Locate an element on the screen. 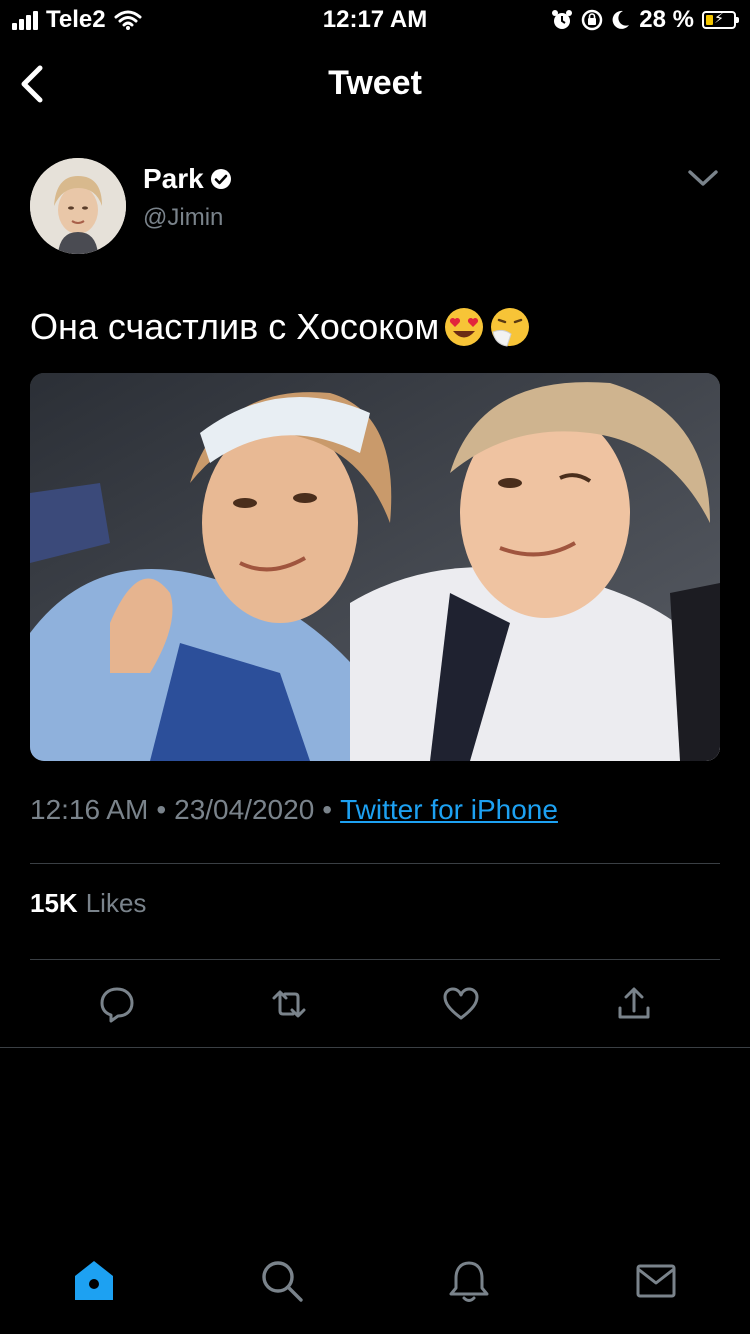 The width and height of the screenshot is (750, 1334). navigation-bar: Tweet is located at coordinates (375, 85).